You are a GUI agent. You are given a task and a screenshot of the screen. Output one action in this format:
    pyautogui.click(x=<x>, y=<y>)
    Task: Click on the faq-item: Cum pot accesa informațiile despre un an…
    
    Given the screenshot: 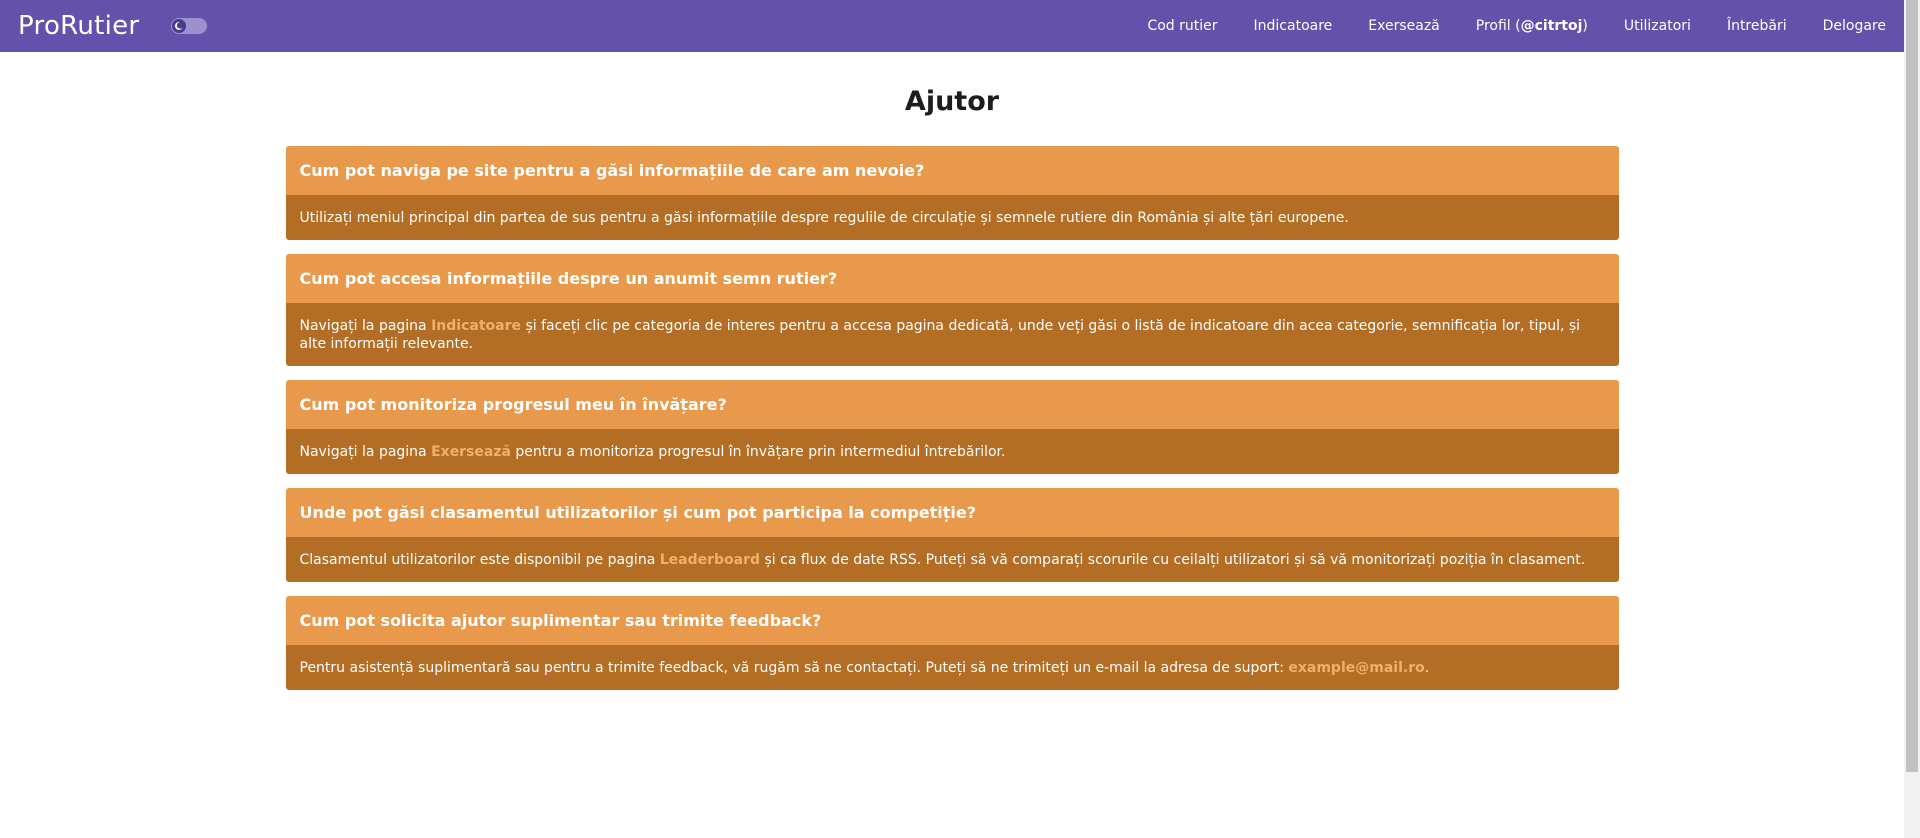 What is the action you would take?
    pyautogui.click(x=952, y=310)
    